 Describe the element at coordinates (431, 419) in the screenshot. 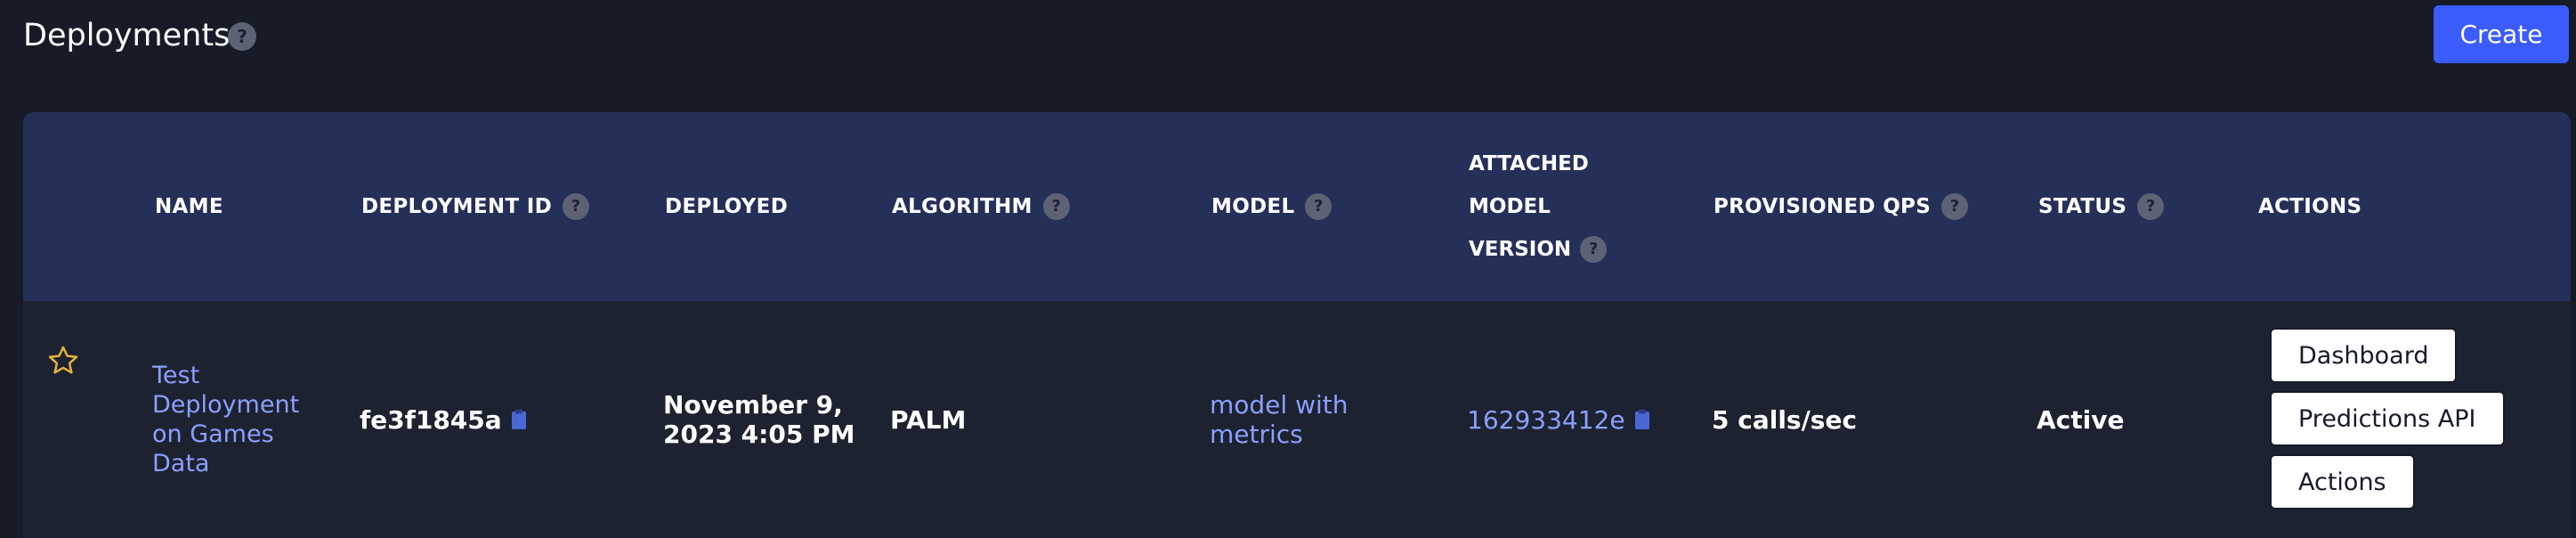

I see `deployment-id: fe3f1845a` at that location.